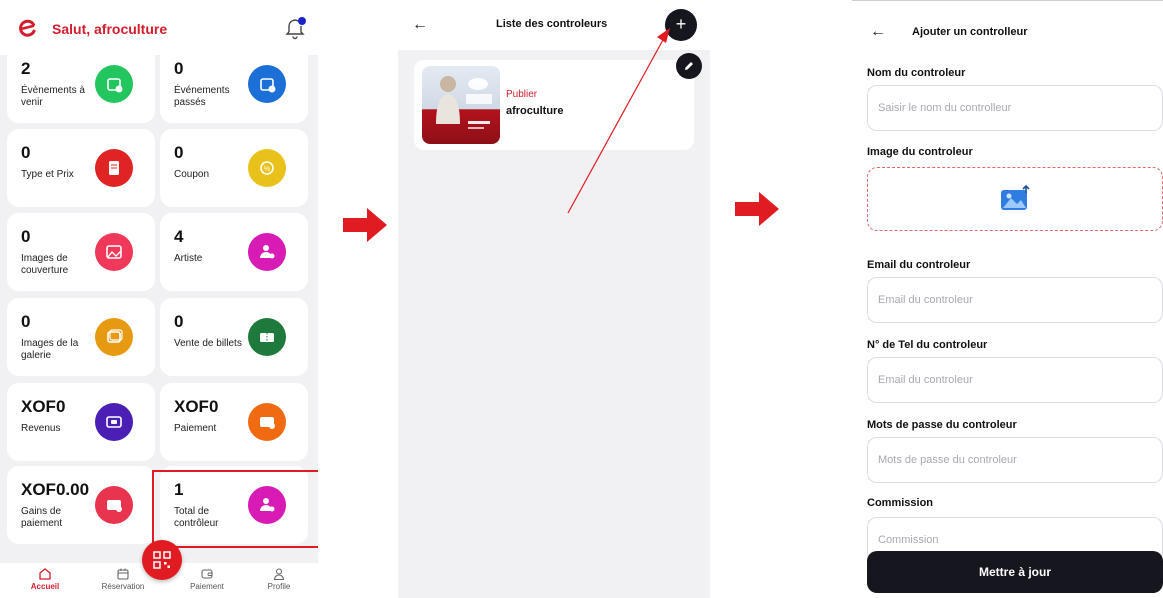 The image size is (1163, 598). What do you see at coordinates (1015, 380) in the screenshot?
I see `phone-input` at bounding box center [1015, 380].